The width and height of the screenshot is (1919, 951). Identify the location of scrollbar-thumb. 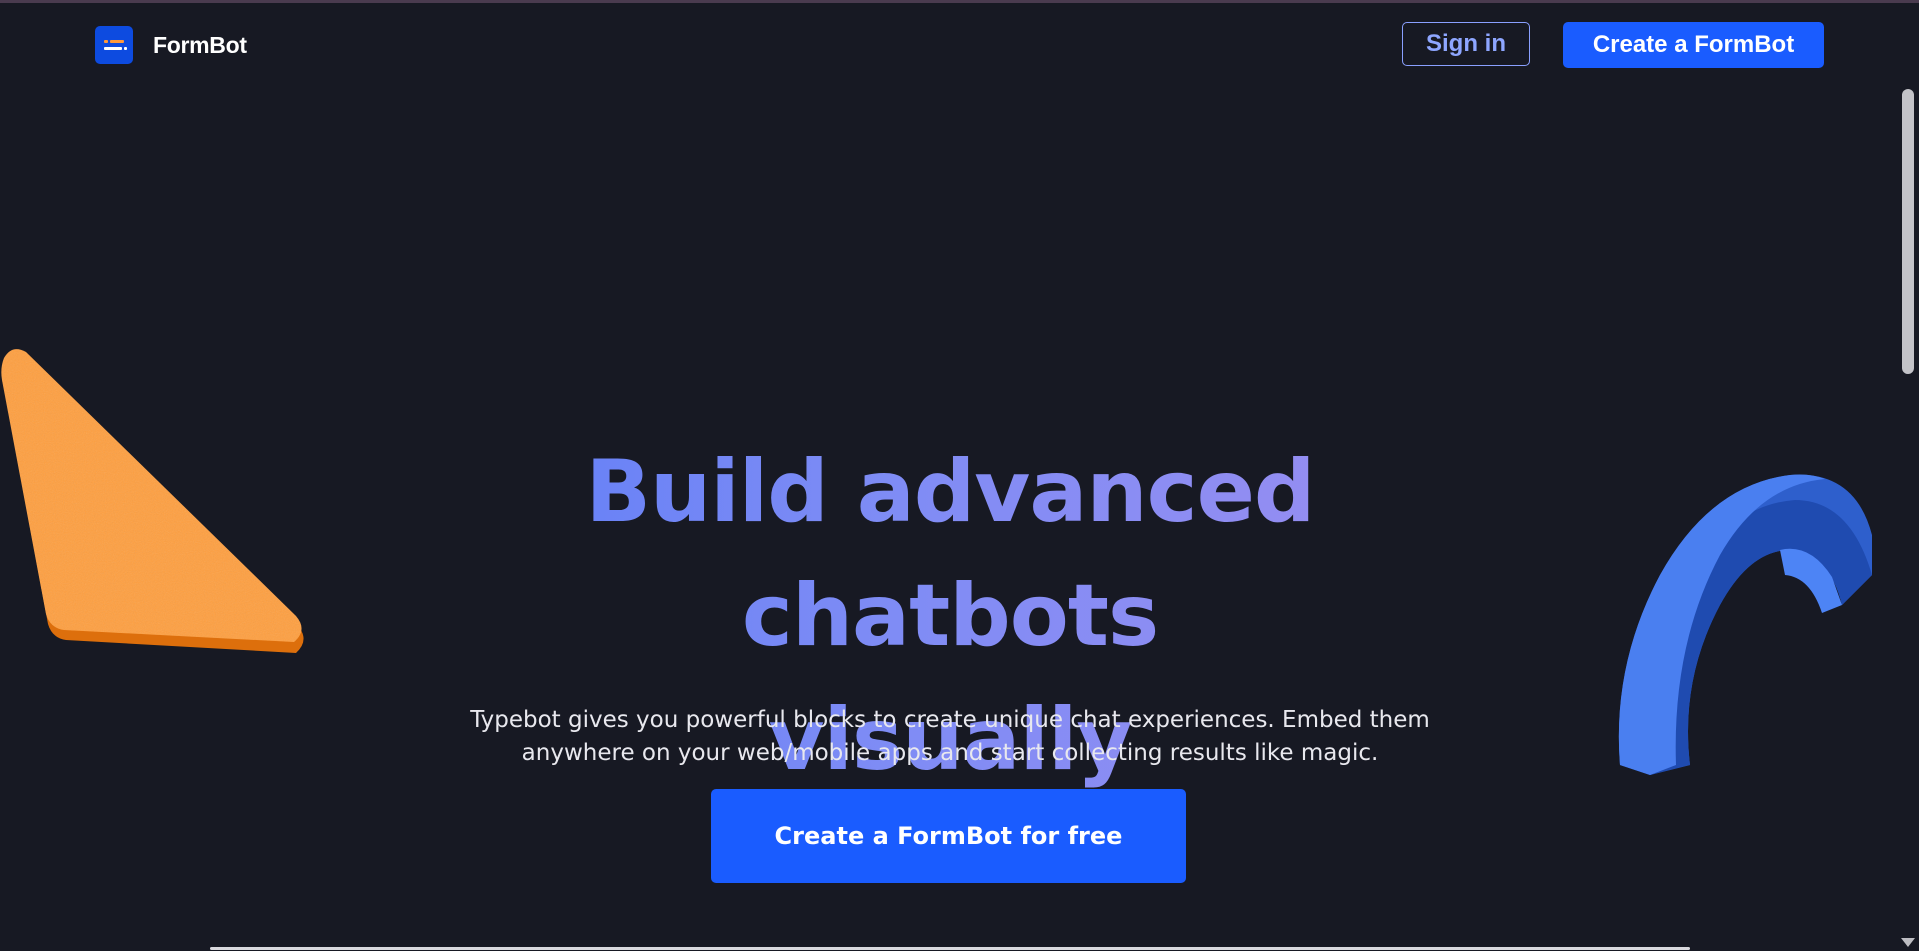
(1908, 231).